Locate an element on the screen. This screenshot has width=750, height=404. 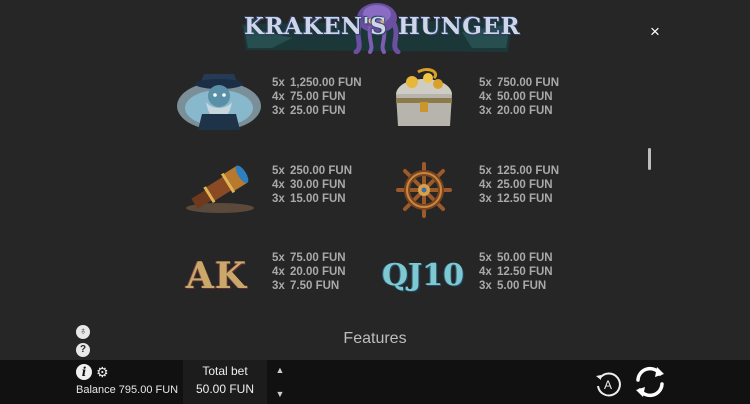
logo-title-right: HUNGER is located at coordinates (459, 26).